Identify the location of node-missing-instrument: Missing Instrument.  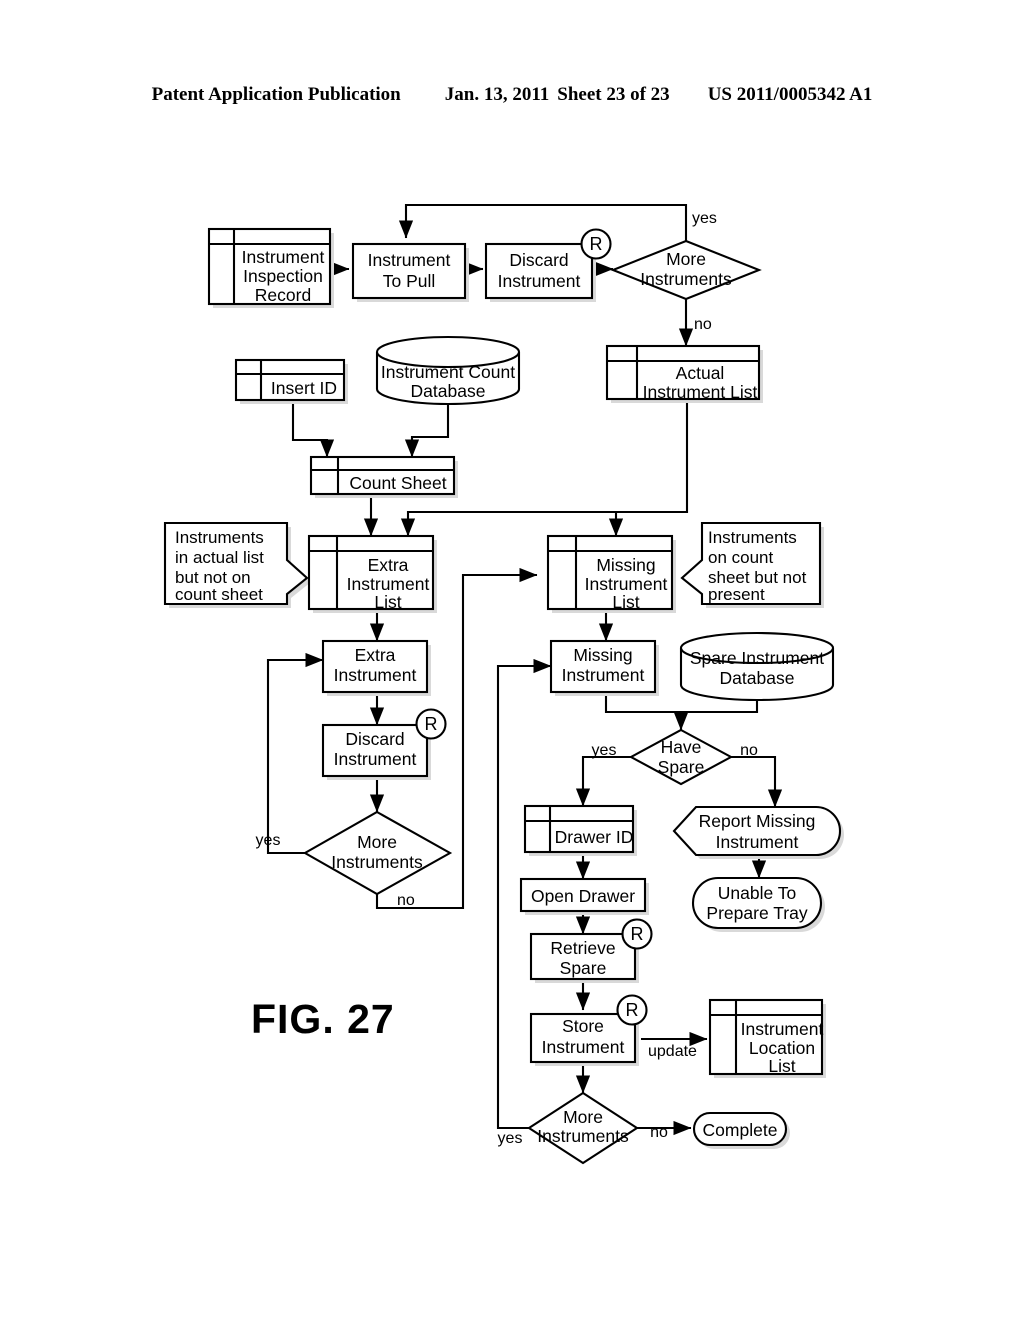
(604, 667).